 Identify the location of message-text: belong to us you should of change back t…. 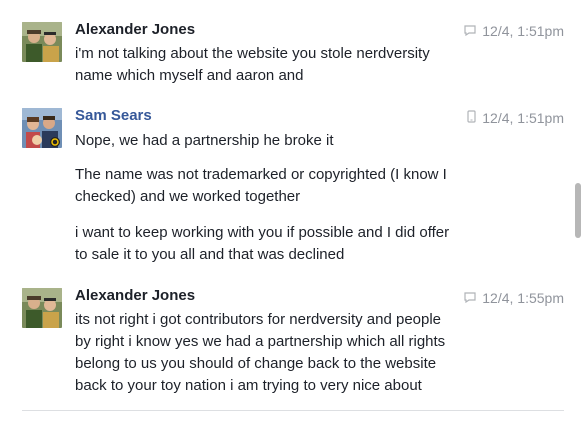
(256, 363).